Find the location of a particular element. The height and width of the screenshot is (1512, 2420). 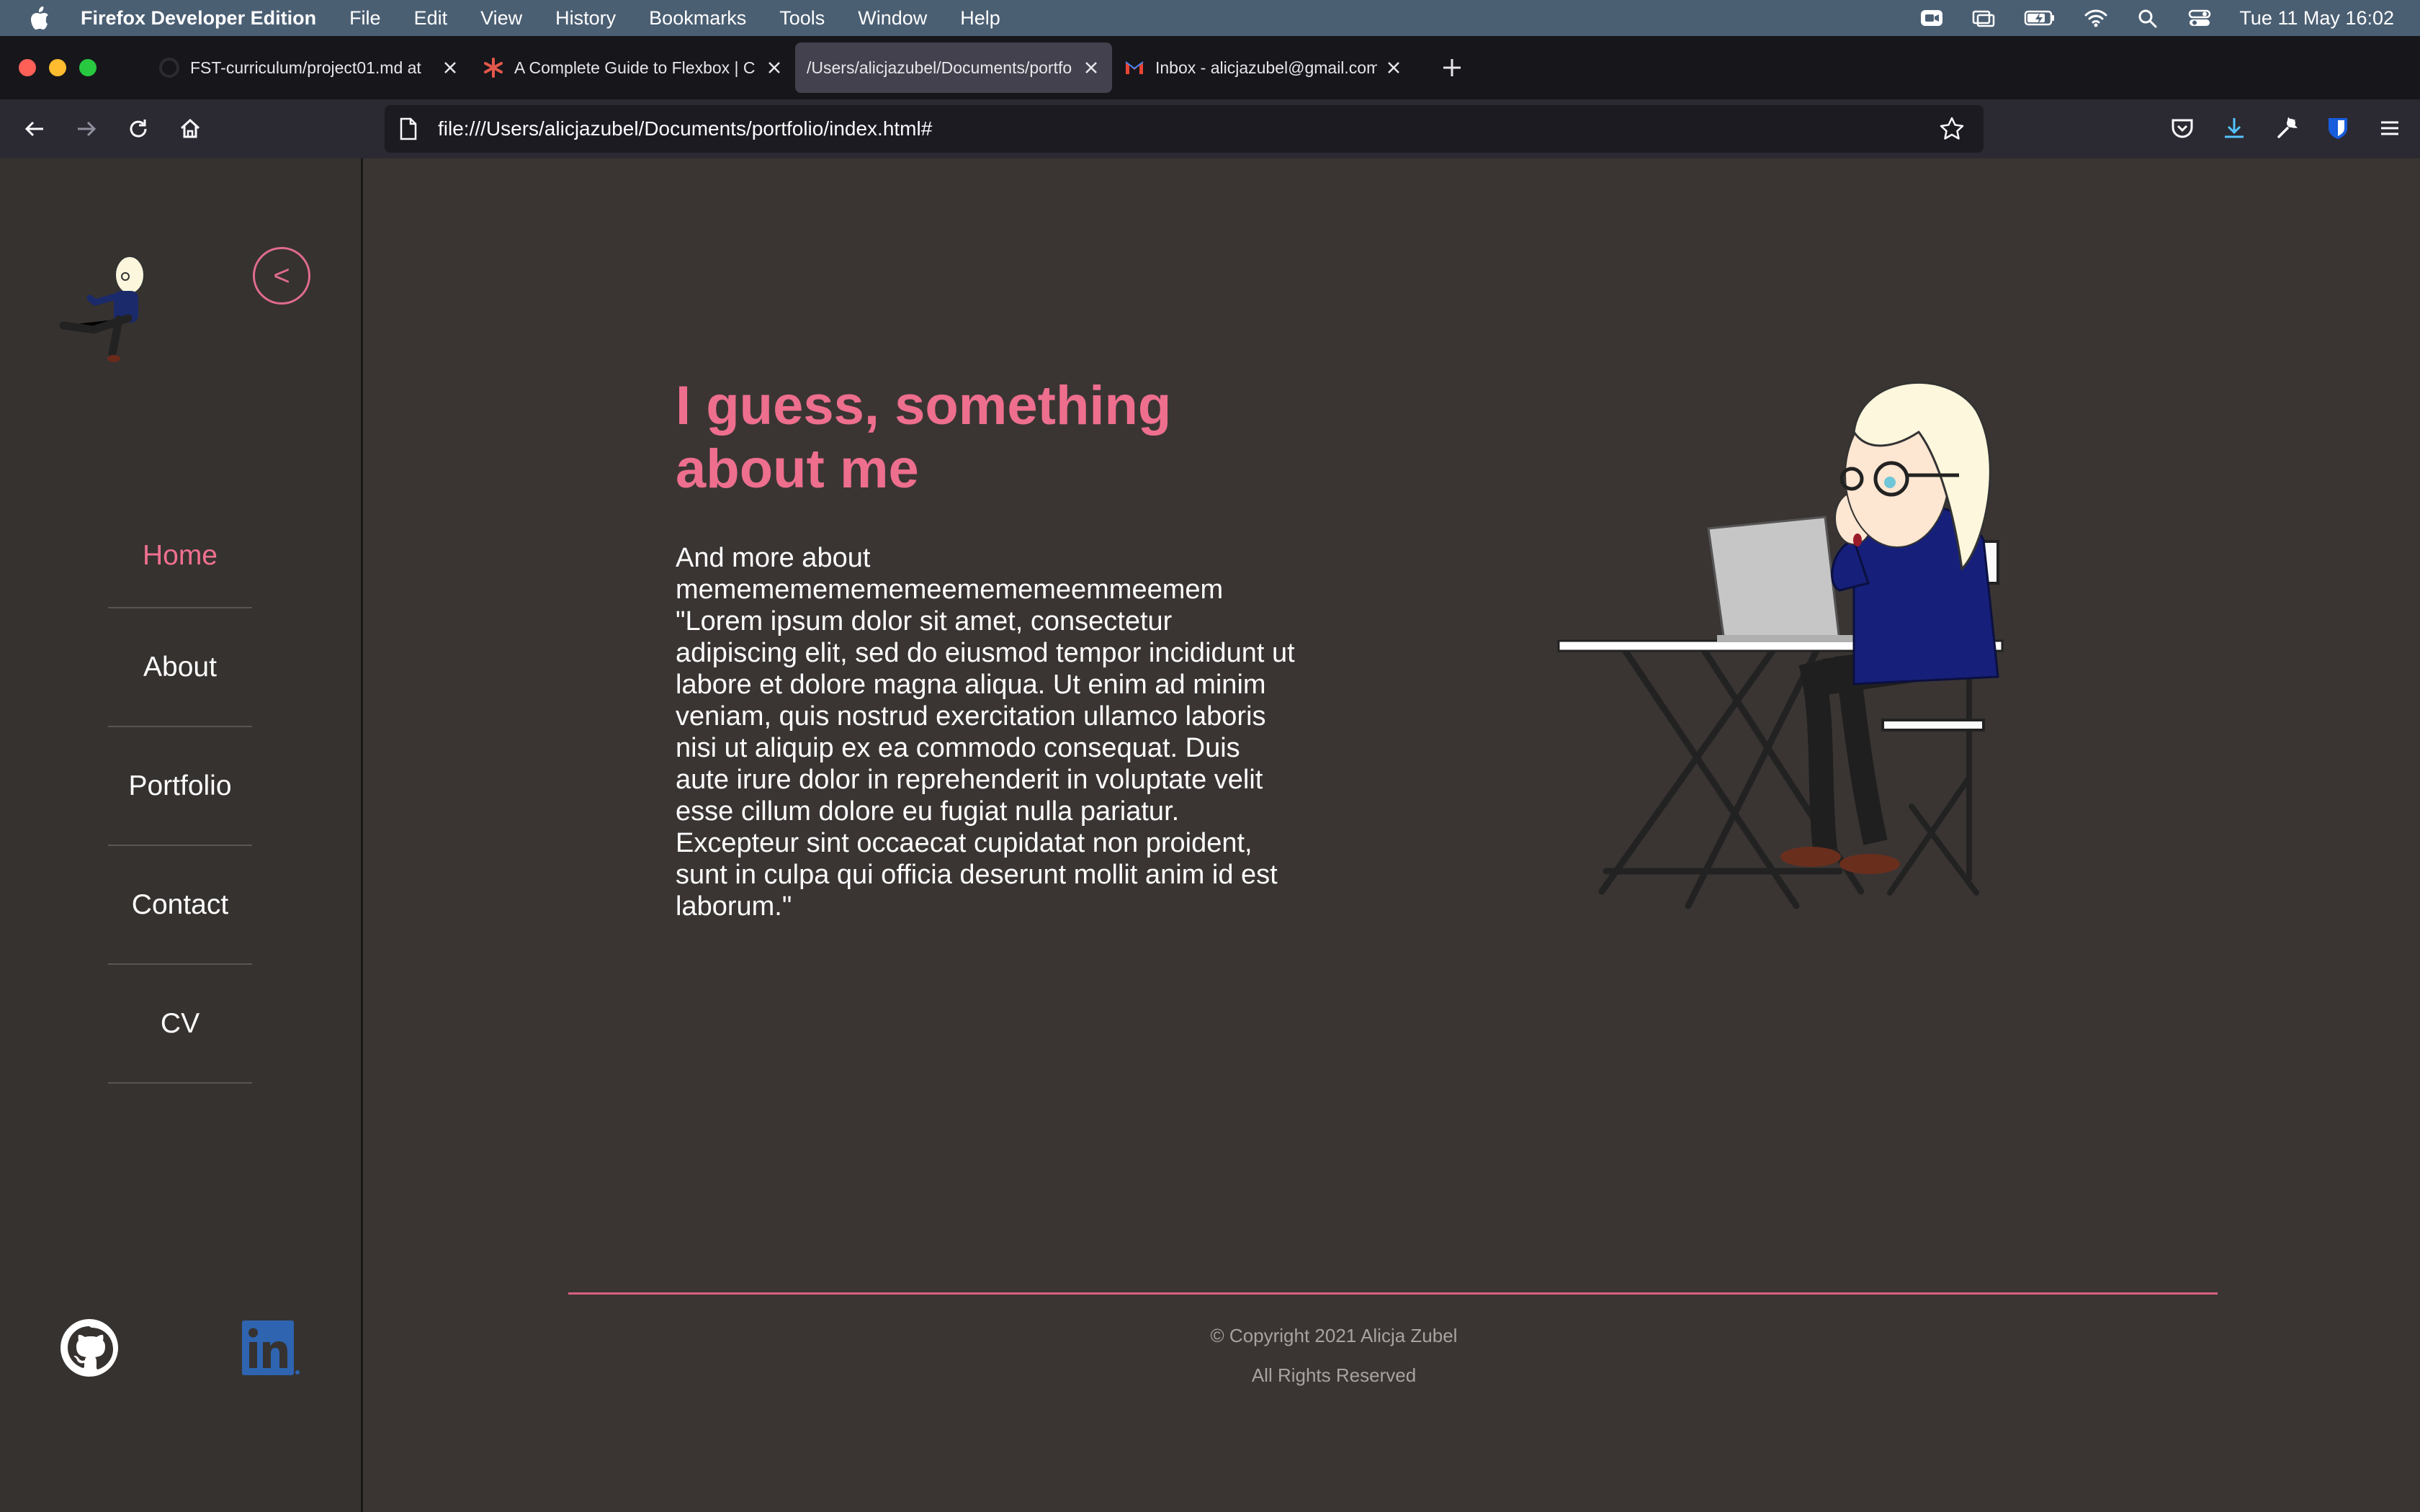

battery-icon is located at coordinates (2040, 18).